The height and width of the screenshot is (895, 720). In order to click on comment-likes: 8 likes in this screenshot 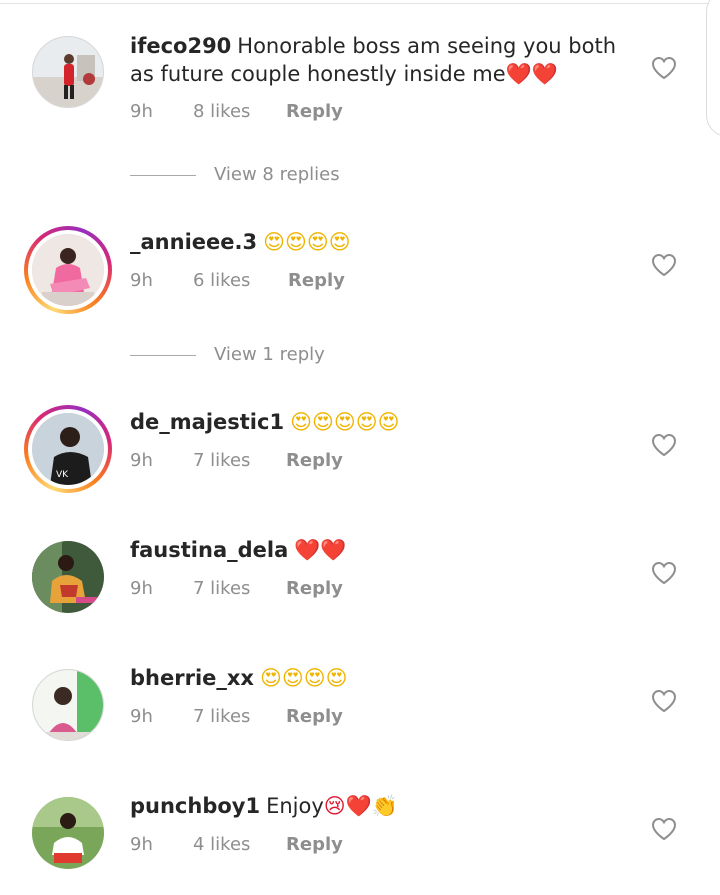, I will do `click(221, 111)`.